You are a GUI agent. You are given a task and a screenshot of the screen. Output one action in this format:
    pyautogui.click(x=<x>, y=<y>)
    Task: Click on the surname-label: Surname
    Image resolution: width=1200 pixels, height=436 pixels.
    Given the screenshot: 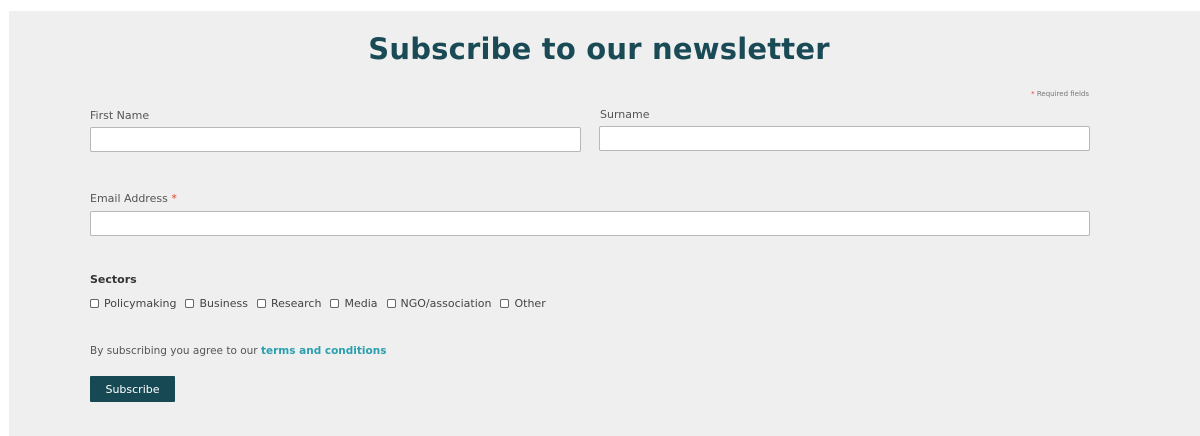 What is the action you would take?
    pyautogui.click(x=625, y=114)
    